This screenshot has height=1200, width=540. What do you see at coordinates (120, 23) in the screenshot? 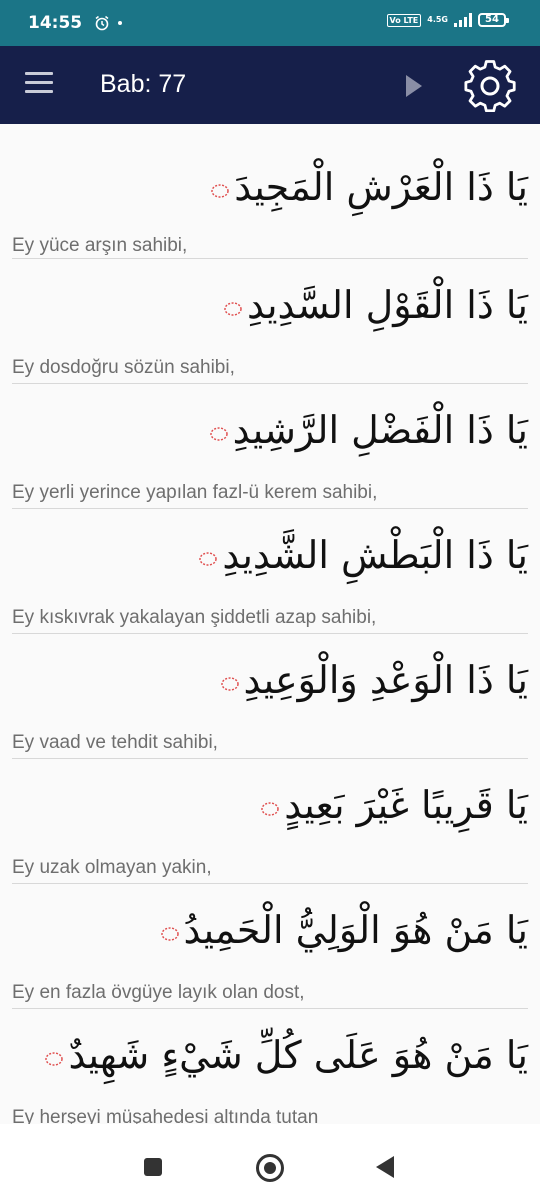
I see `notification-dot-icon` at bounding box center [120, 23].